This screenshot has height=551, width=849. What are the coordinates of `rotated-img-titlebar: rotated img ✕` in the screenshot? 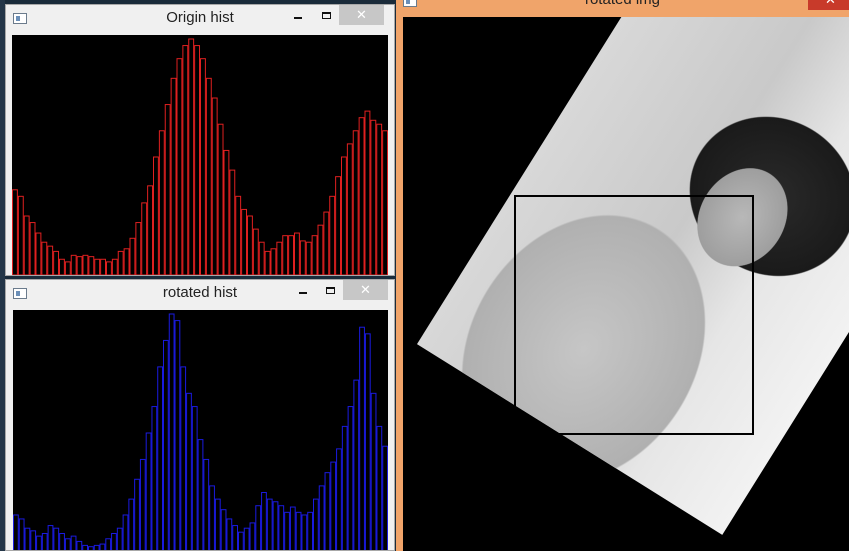 It's located at (622, 8).